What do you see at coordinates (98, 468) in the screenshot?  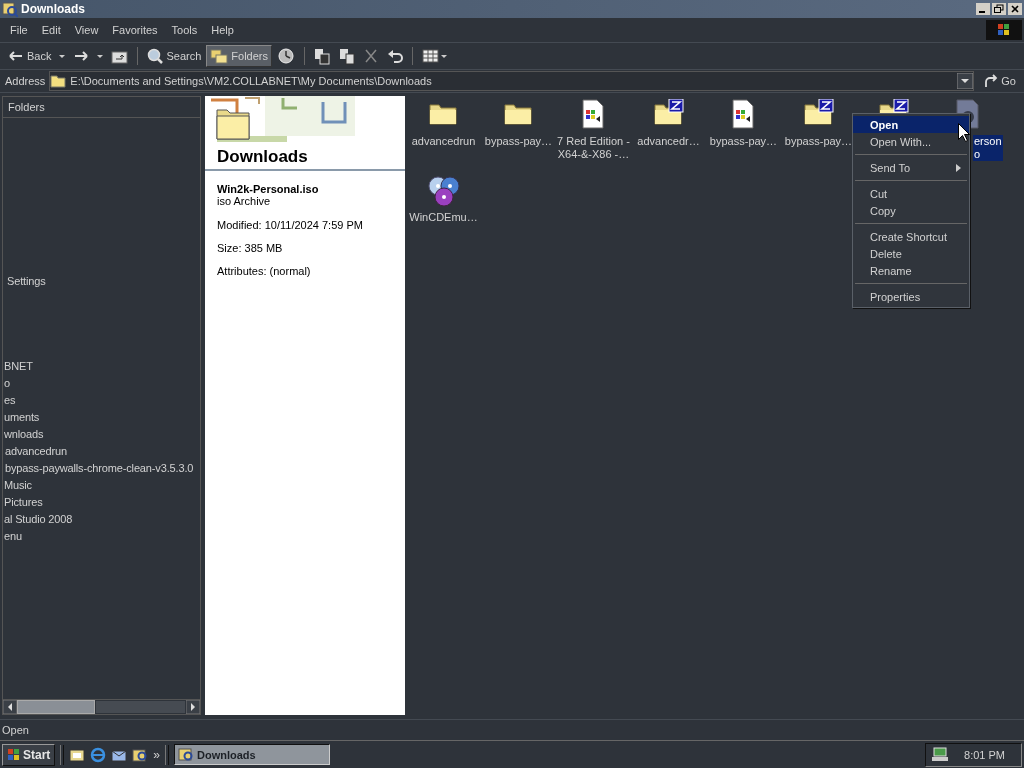 I see `tree-item: bypass-paywalls-chrome-clean-v3.5.3.0` at bounding box center [98, 468].